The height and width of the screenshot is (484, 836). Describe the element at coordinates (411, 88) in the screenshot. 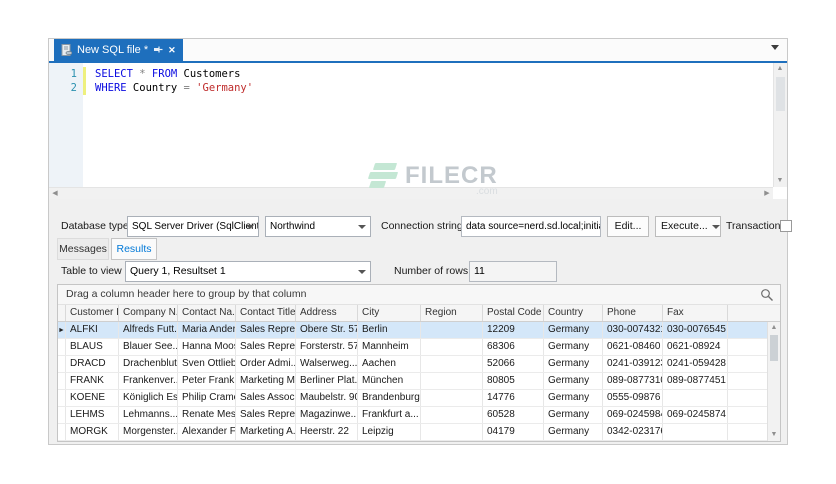

I see `code-line: 2 WHERE Country = 'Germany'` at that location.